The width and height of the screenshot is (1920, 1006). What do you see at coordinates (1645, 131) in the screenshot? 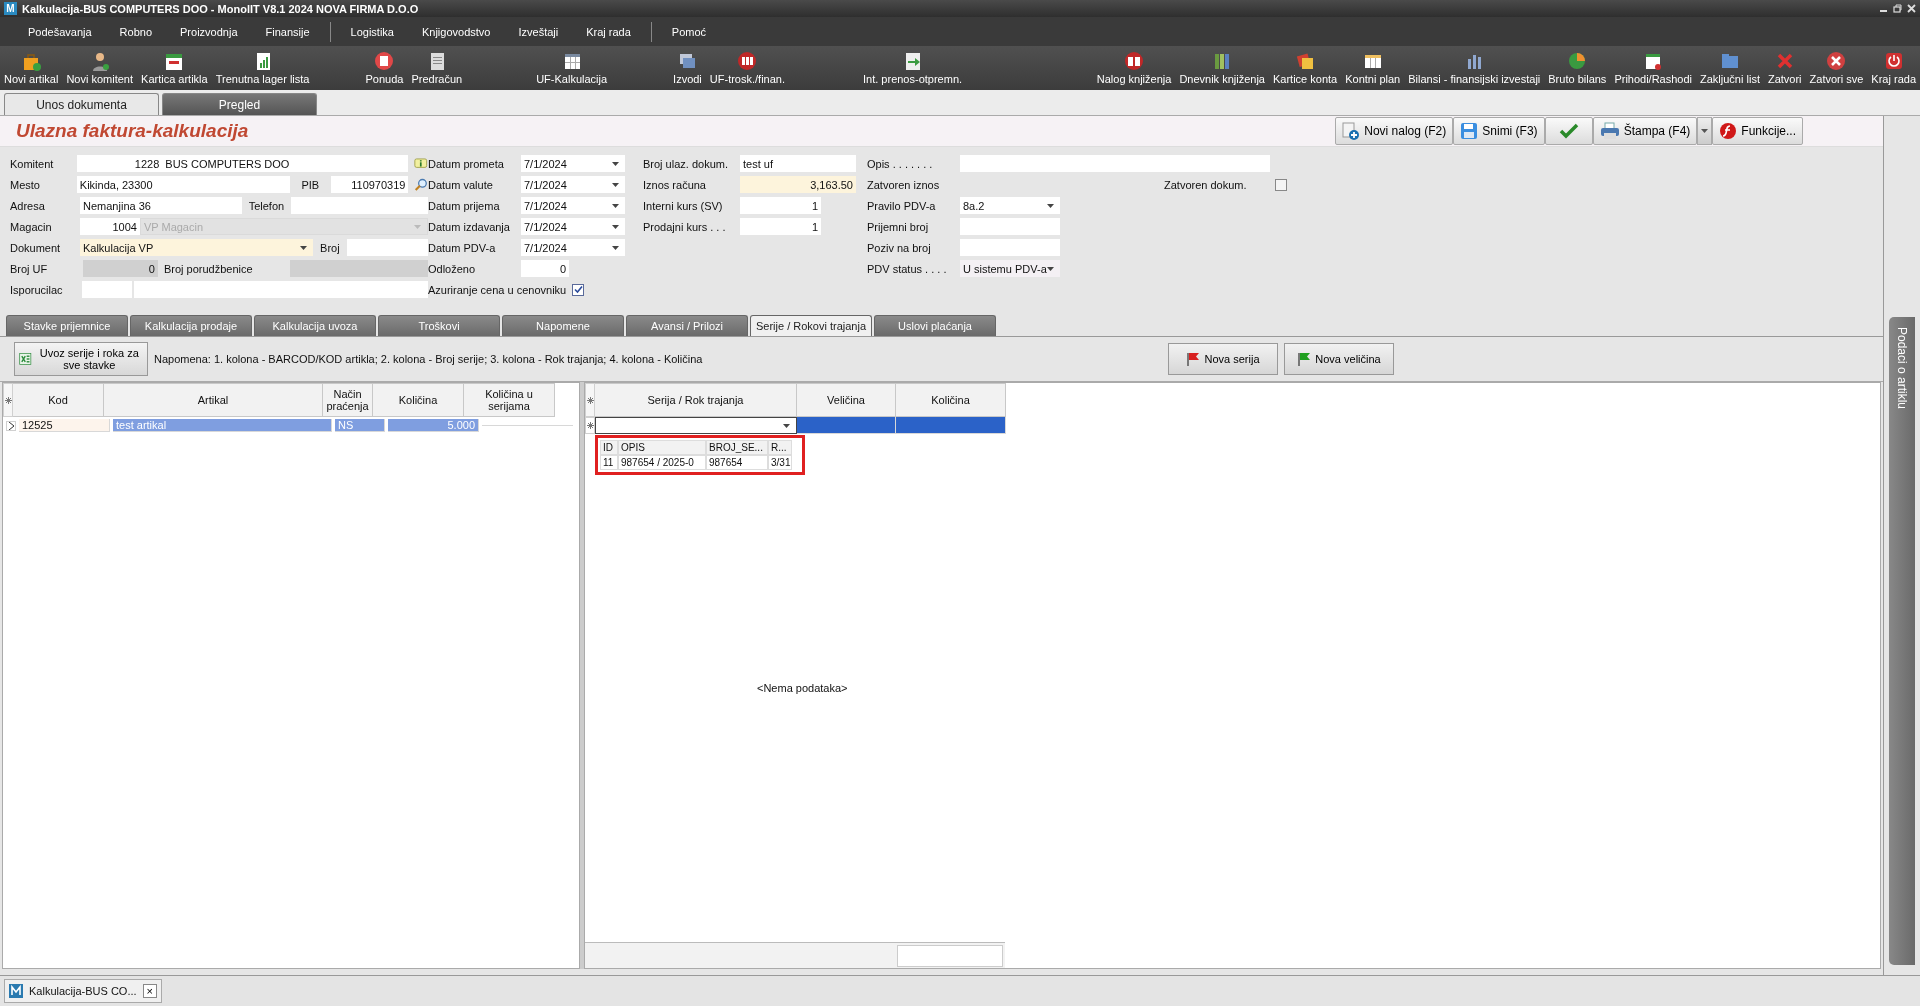
I see `print-button: Štampa (F4)` at bounding box center [1645, 131].